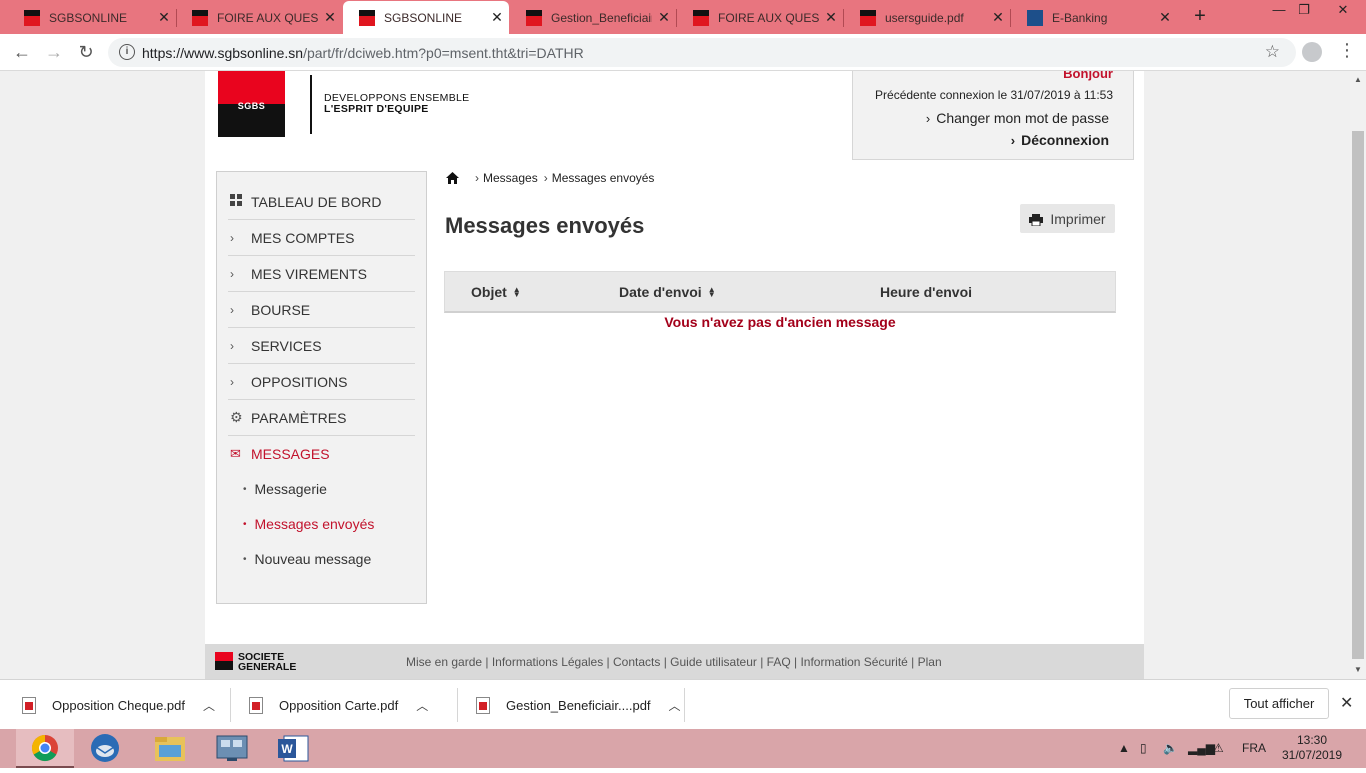  Describe the element at coordinates (321, 310) in the screenshot. I see `sidebar-item-bourse: › BOURSE` at that location.